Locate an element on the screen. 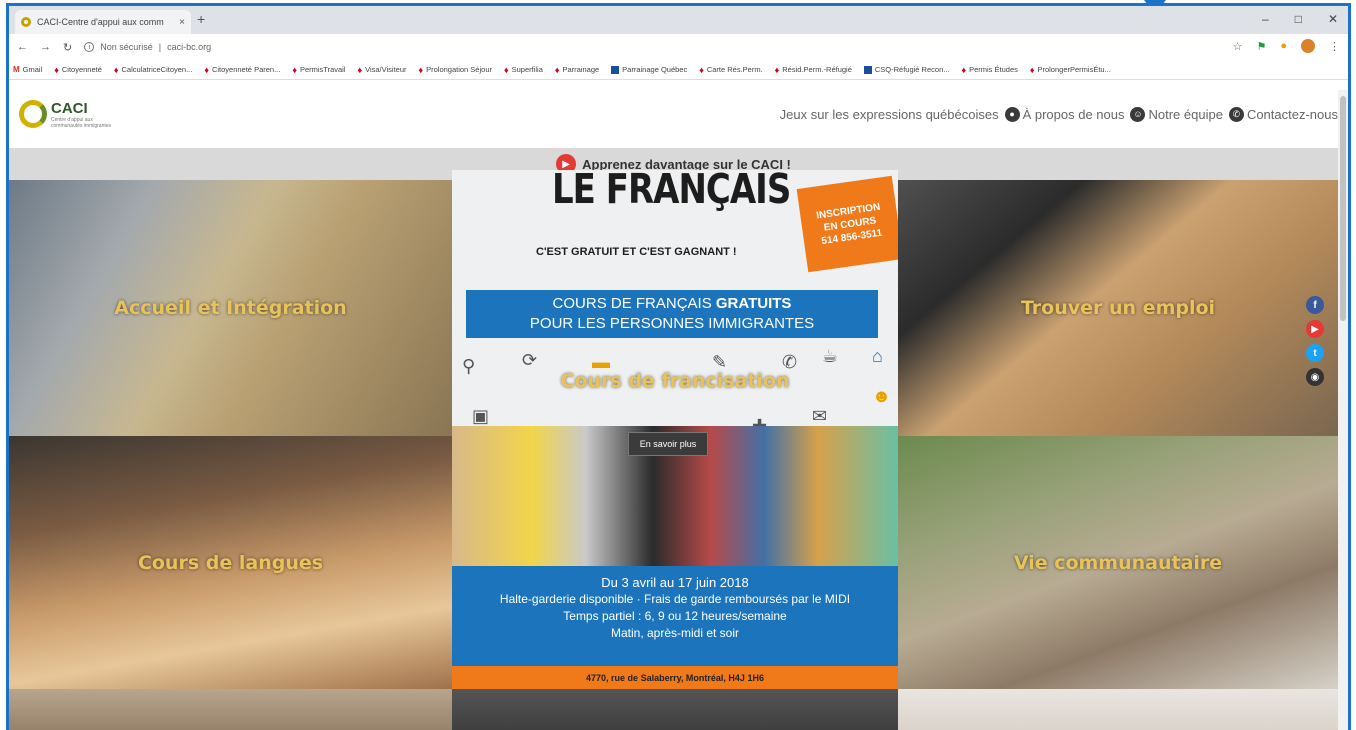 The width and height of the screenshot is (1356, 730). info-icon: i is located at coordinates (89, 47).